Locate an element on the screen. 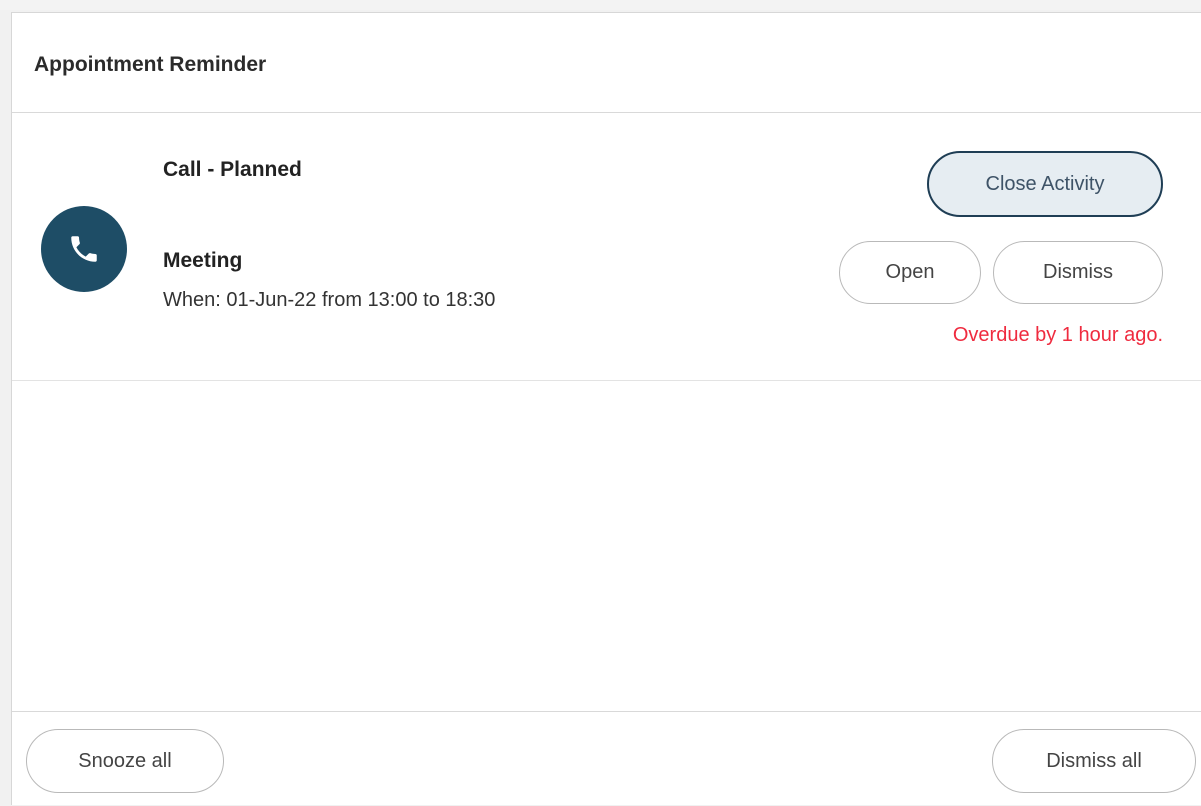  overdue-status: Overdue by 1 hour ago. is located at coordinates (1057, 335).